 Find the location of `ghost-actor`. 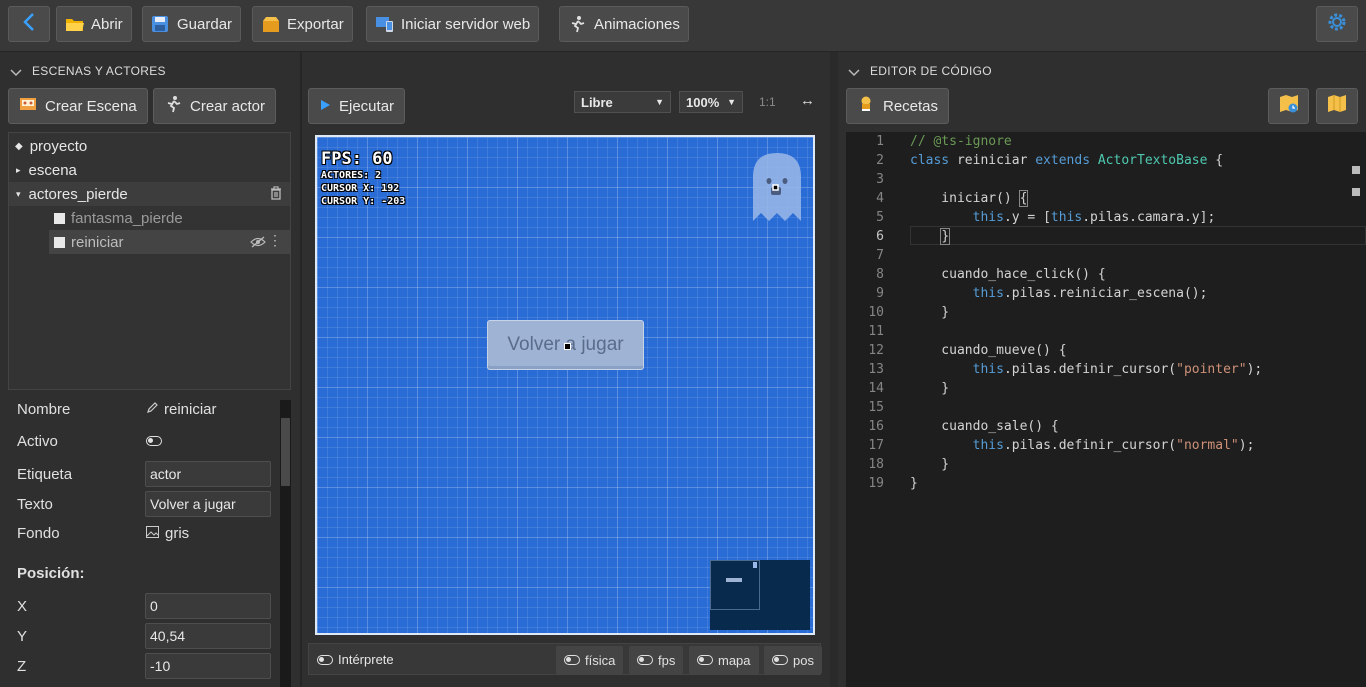

ghost-actor is located at coordinates (777, 189).